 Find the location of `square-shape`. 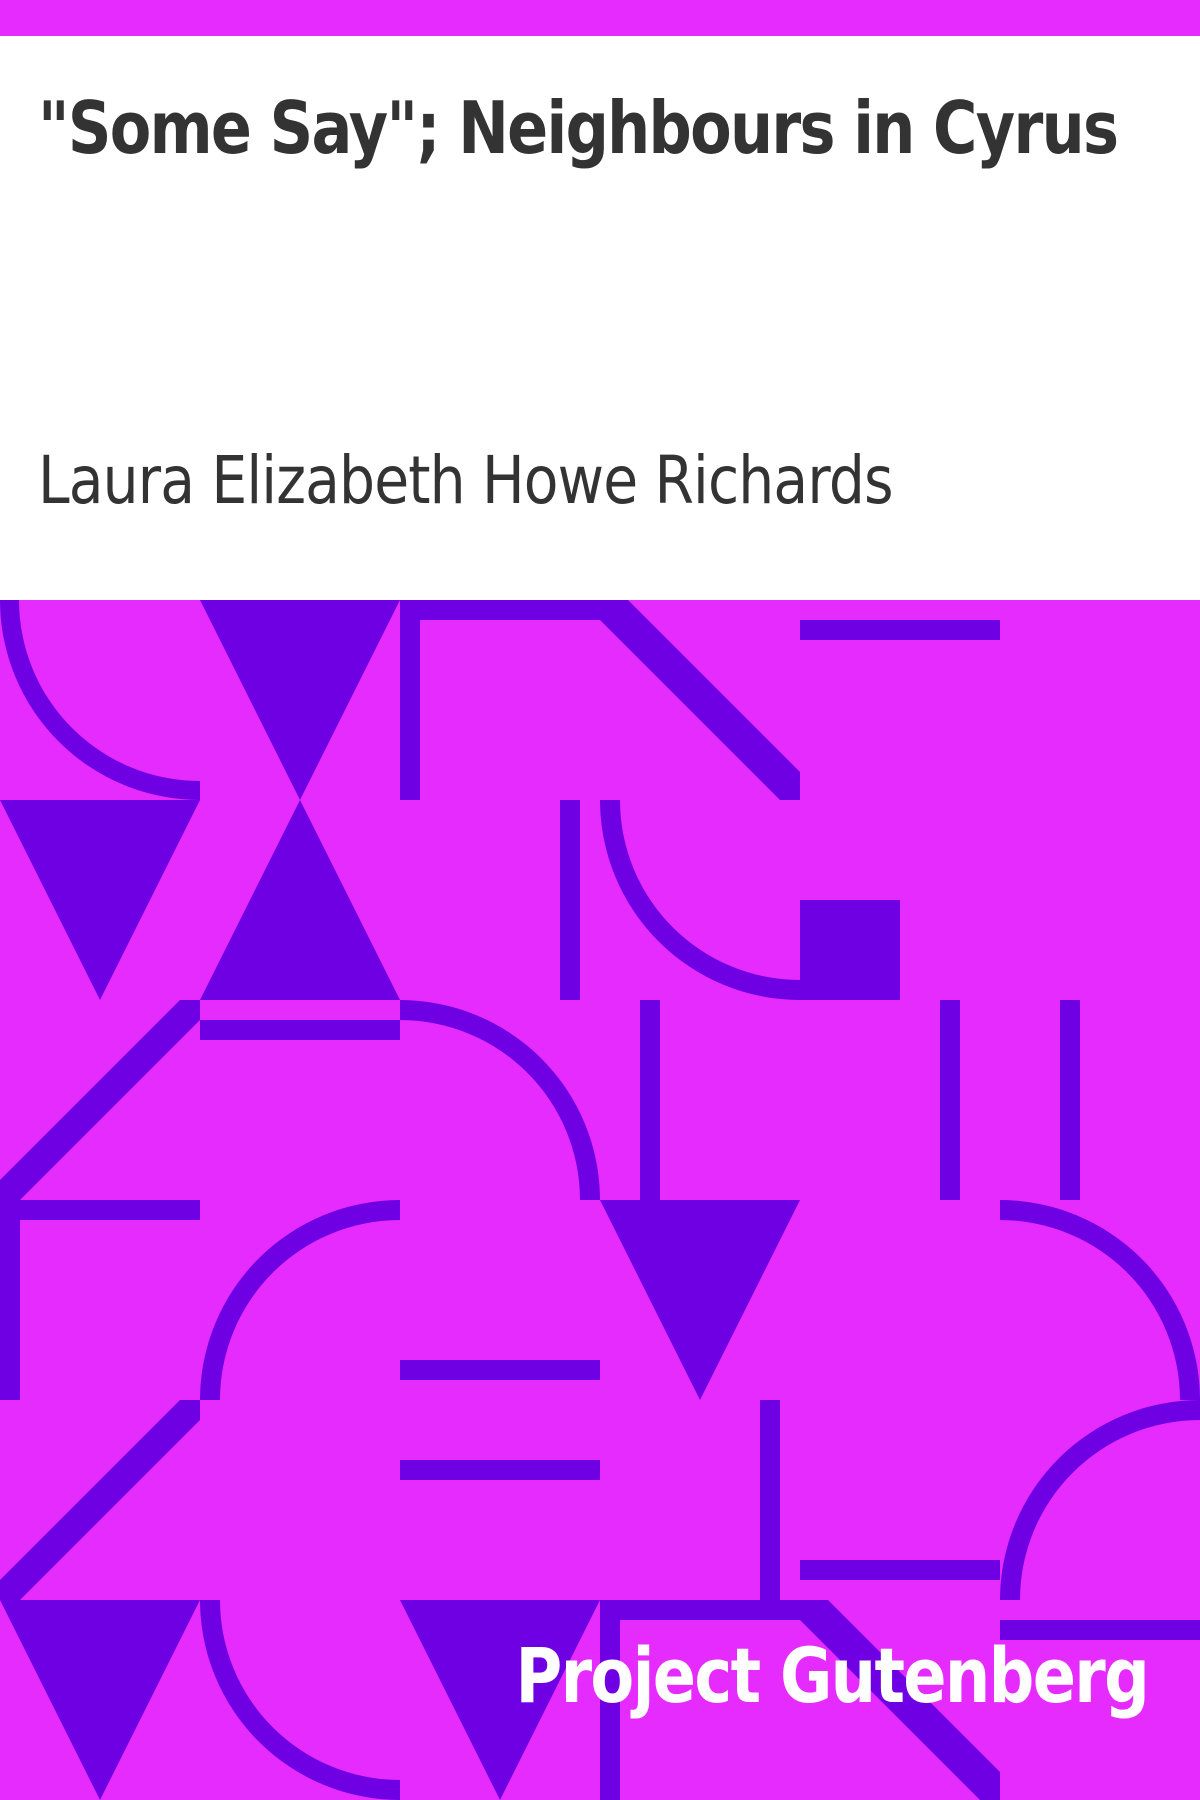

square-shape is located at coordinates (850, 950).